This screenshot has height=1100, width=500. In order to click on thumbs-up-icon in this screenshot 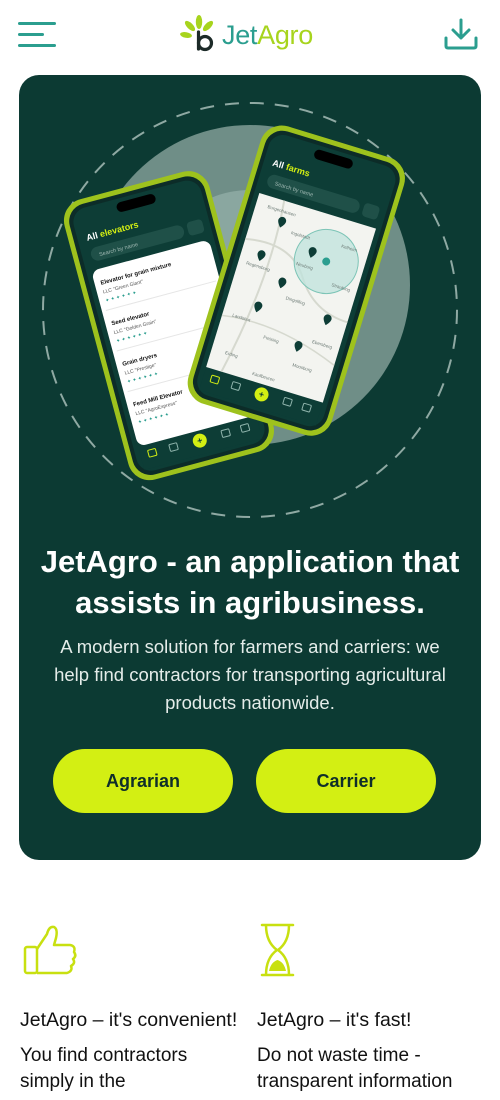, I will do `click(50, 950)`.